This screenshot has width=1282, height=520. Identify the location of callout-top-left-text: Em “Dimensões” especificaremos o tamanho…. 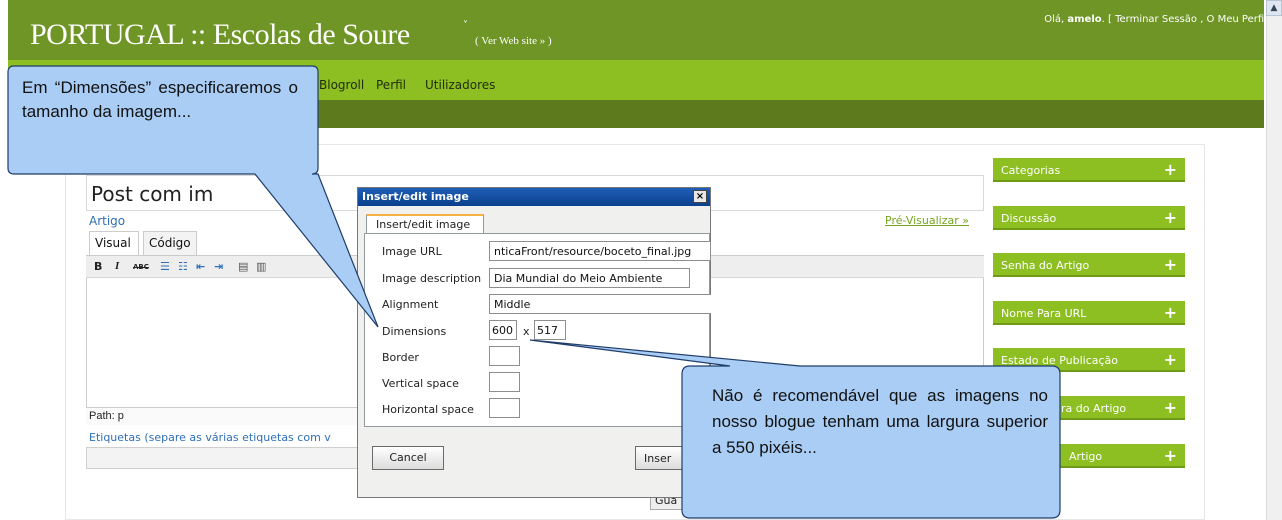
(160, 99).